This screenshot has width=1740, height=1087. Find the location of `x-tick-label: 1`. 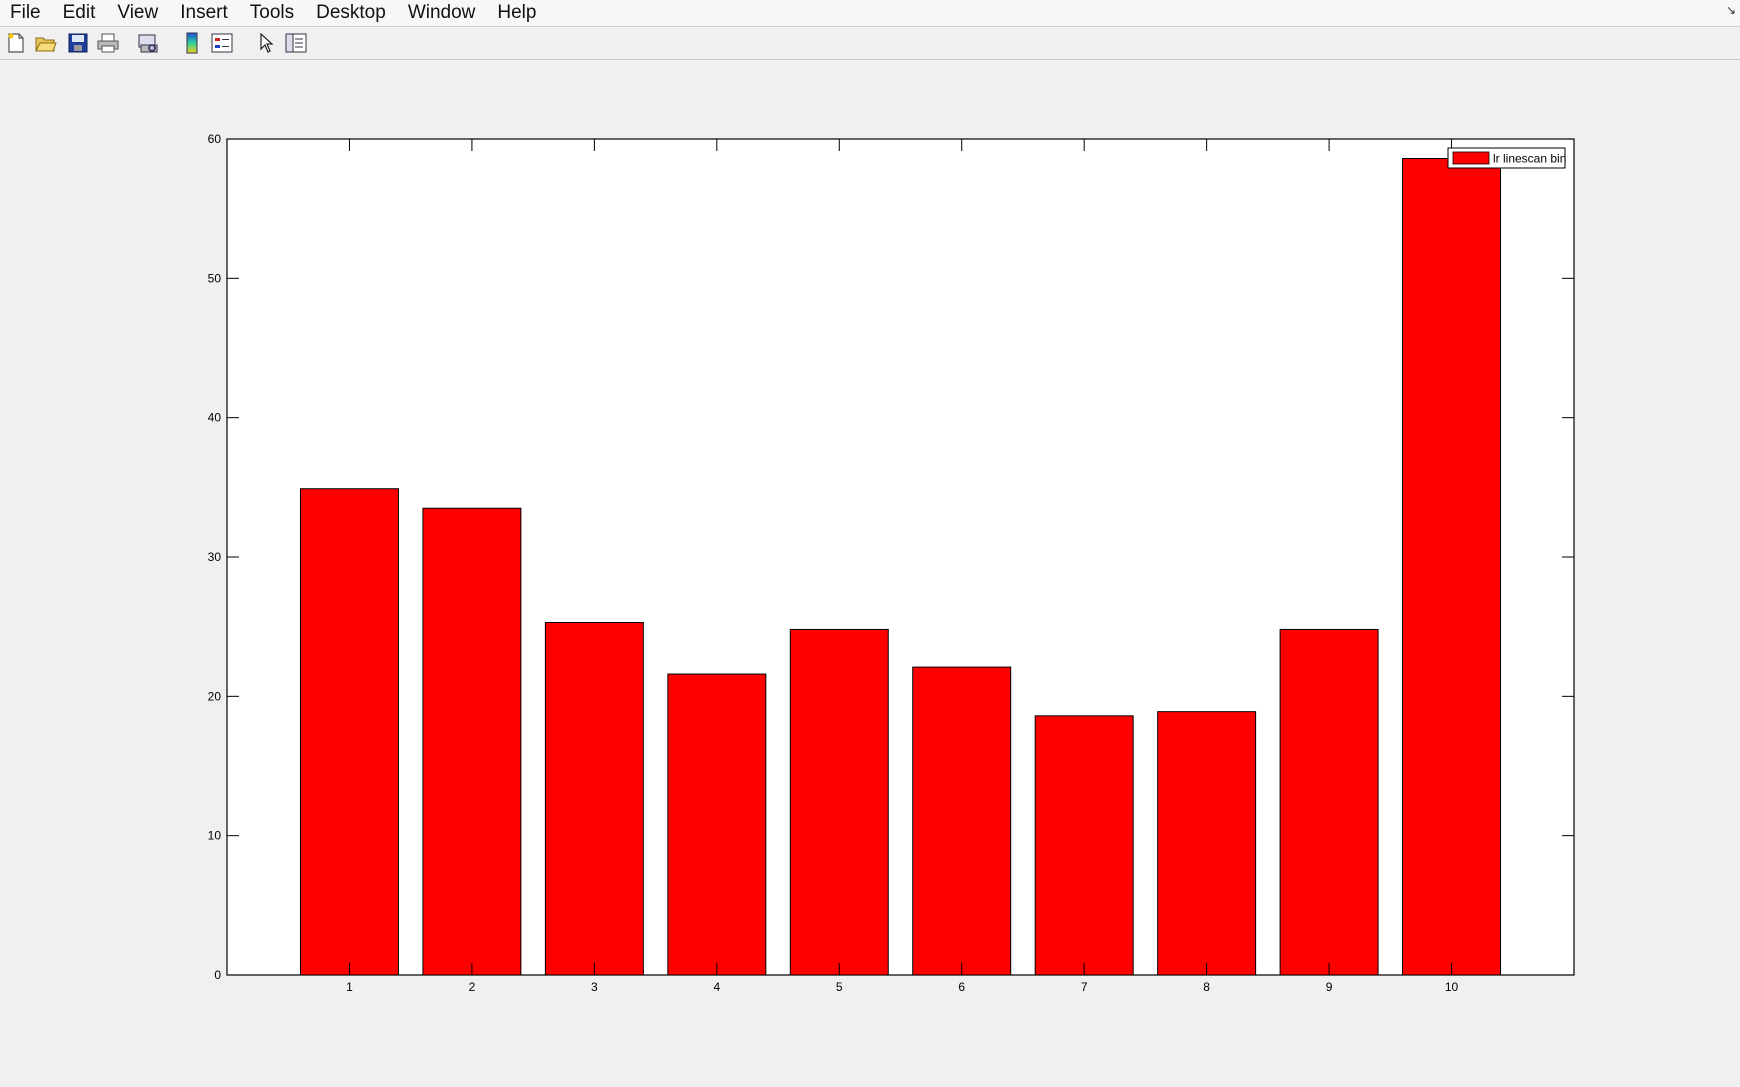

x-tick-label: 1 is located at coordinates (349, 987).